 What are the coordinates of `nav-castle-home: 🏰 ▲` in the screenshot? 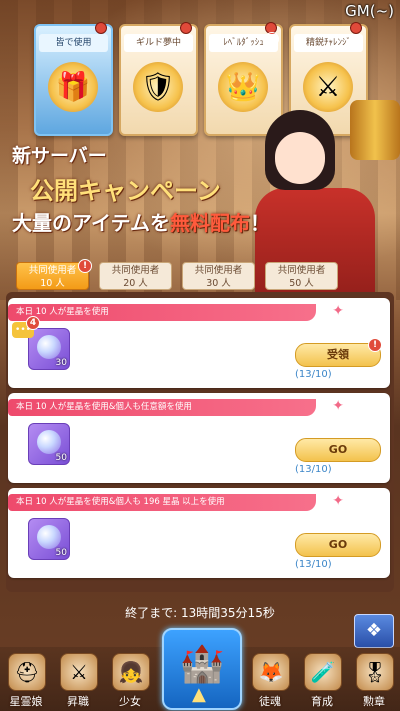 It's located at (202, 669).